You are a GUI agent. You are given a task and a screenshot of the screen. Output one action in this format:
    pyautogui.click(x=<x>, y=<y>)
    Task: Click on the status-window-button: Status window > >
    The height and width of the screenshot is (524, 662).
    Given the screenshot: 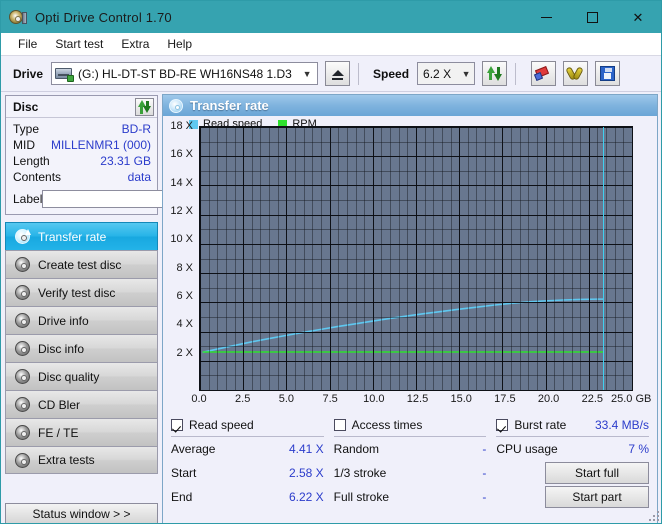 What is the action you would take?
    pyautogui.click(x=81, y=513)
    